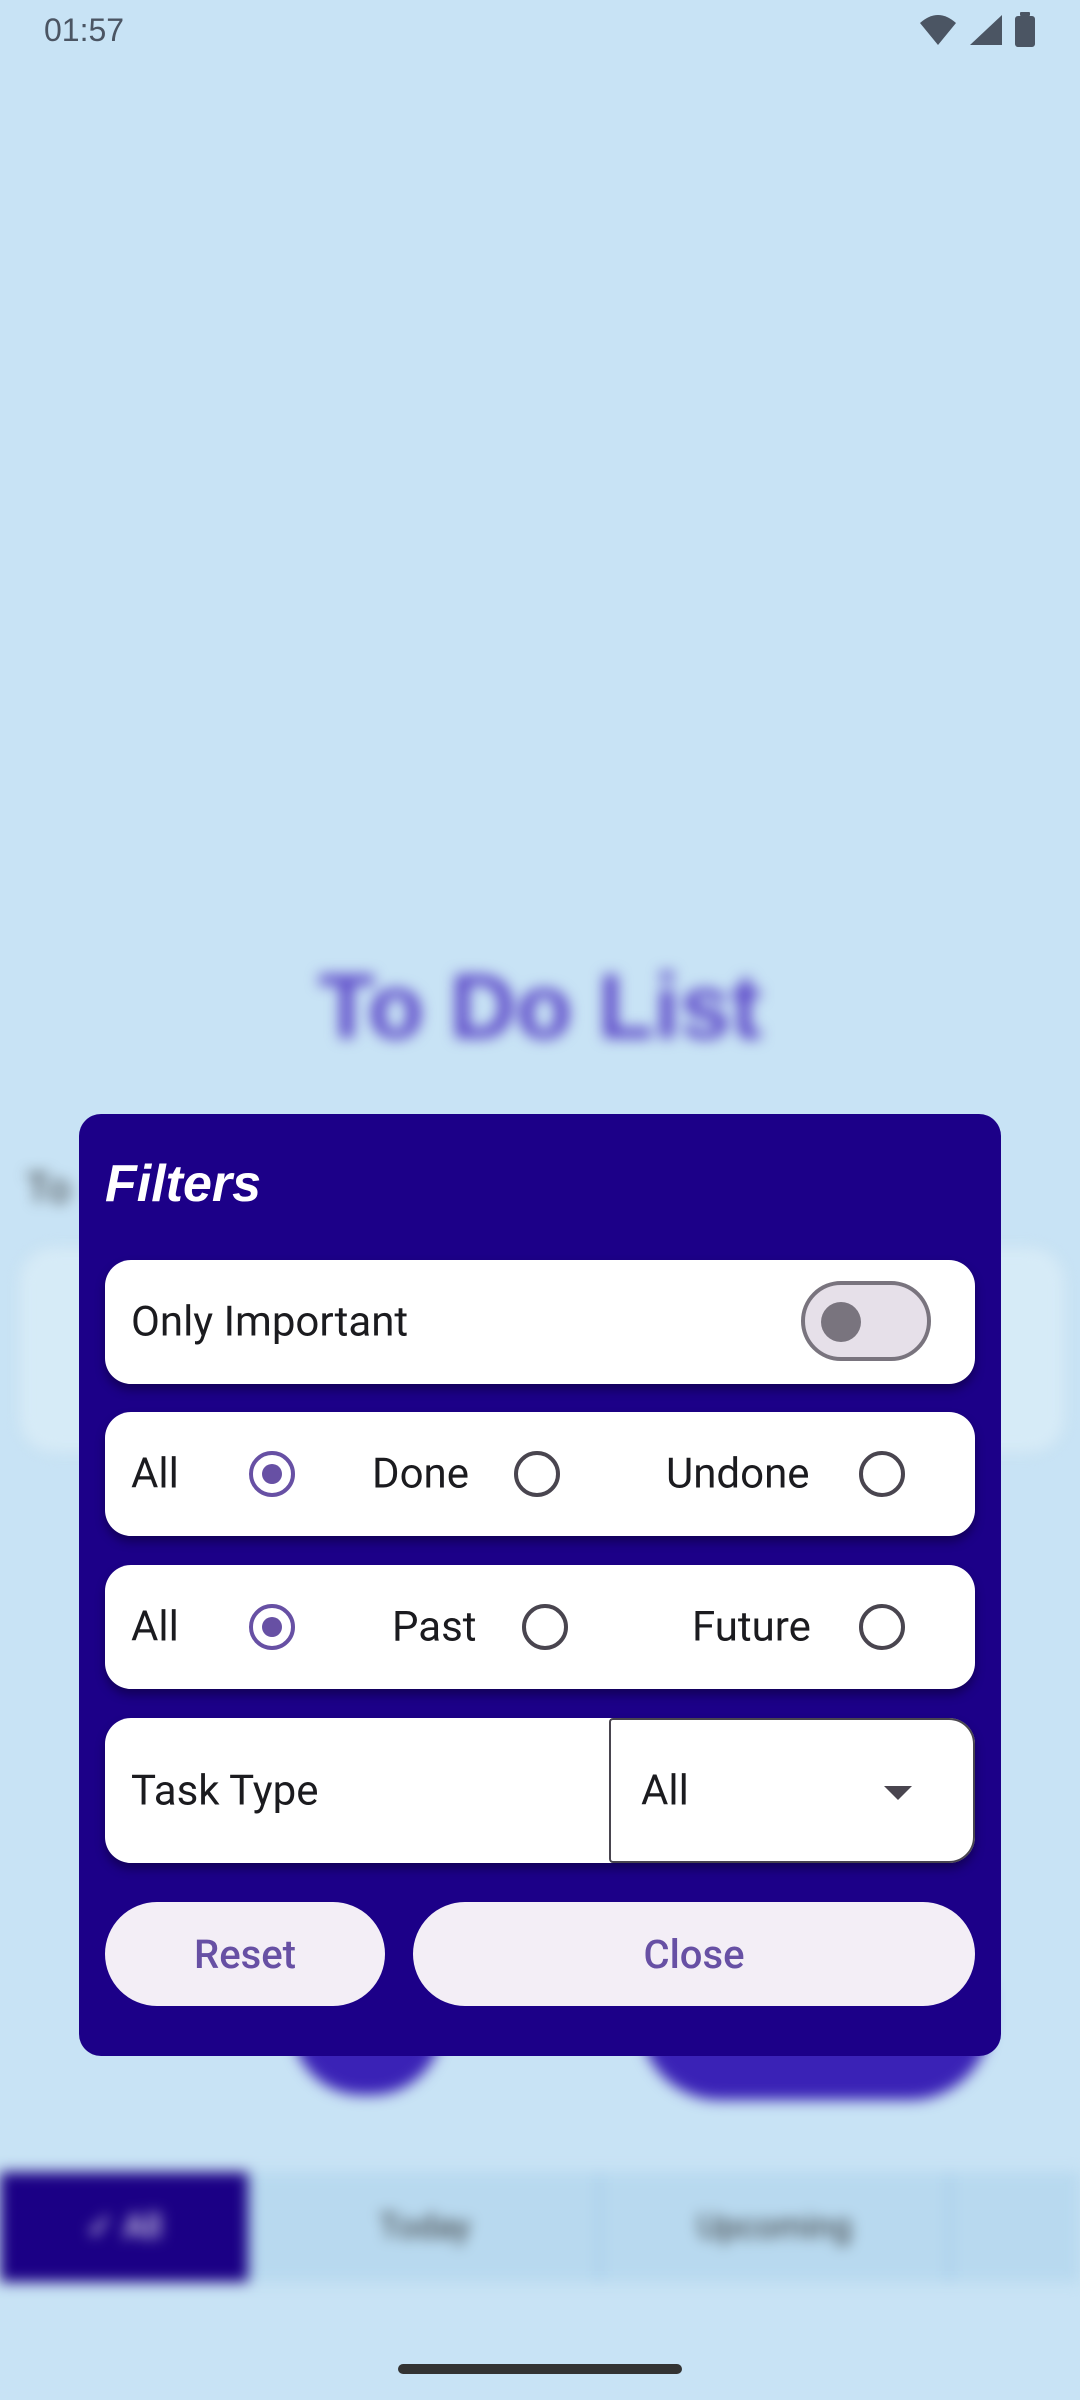 The image size is (1080, 2400). I want to click on only-important-panel: Only Important, so click(540, 1322).